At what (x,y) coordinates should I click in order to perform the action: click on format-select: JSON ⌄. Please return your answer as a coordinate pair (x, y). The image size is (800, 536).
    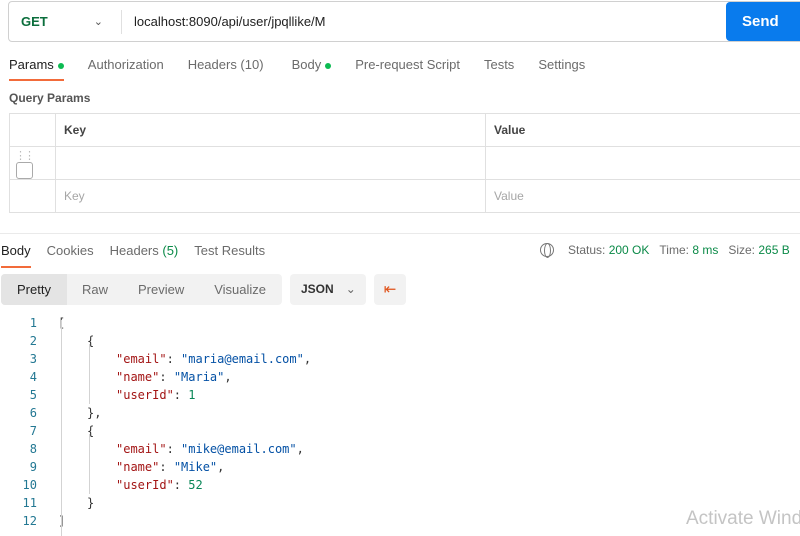
    Looking at the image, I should click on (328, 289).